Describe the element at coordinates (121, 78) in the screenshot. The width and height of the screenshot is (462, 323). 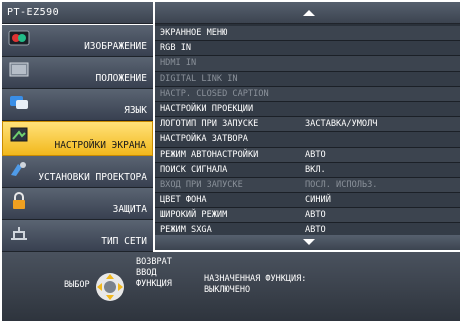
I see `menu-item-label: ПОЛОЖЕНИЕ` at that location.